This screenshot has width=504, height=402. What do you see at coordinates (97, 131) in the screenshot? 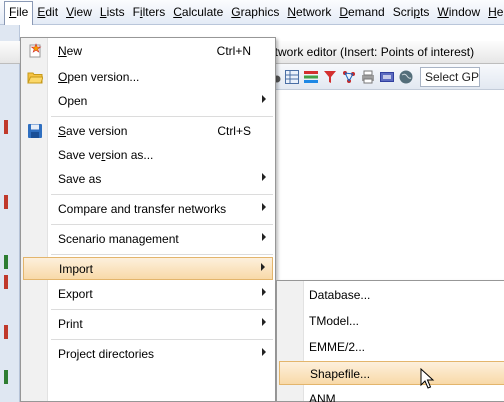
I see `menu-item-save-version-label: ave version` at bounding box center [97, 131].